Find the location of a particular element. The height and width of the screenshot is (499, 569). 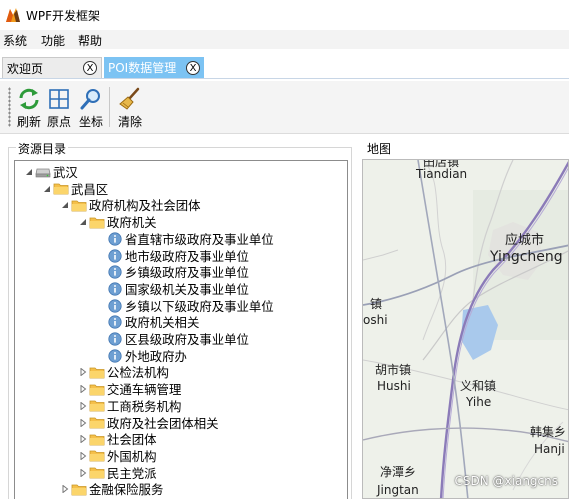

tree-item: 政府机关相关 is located at coordinates (147, 322).